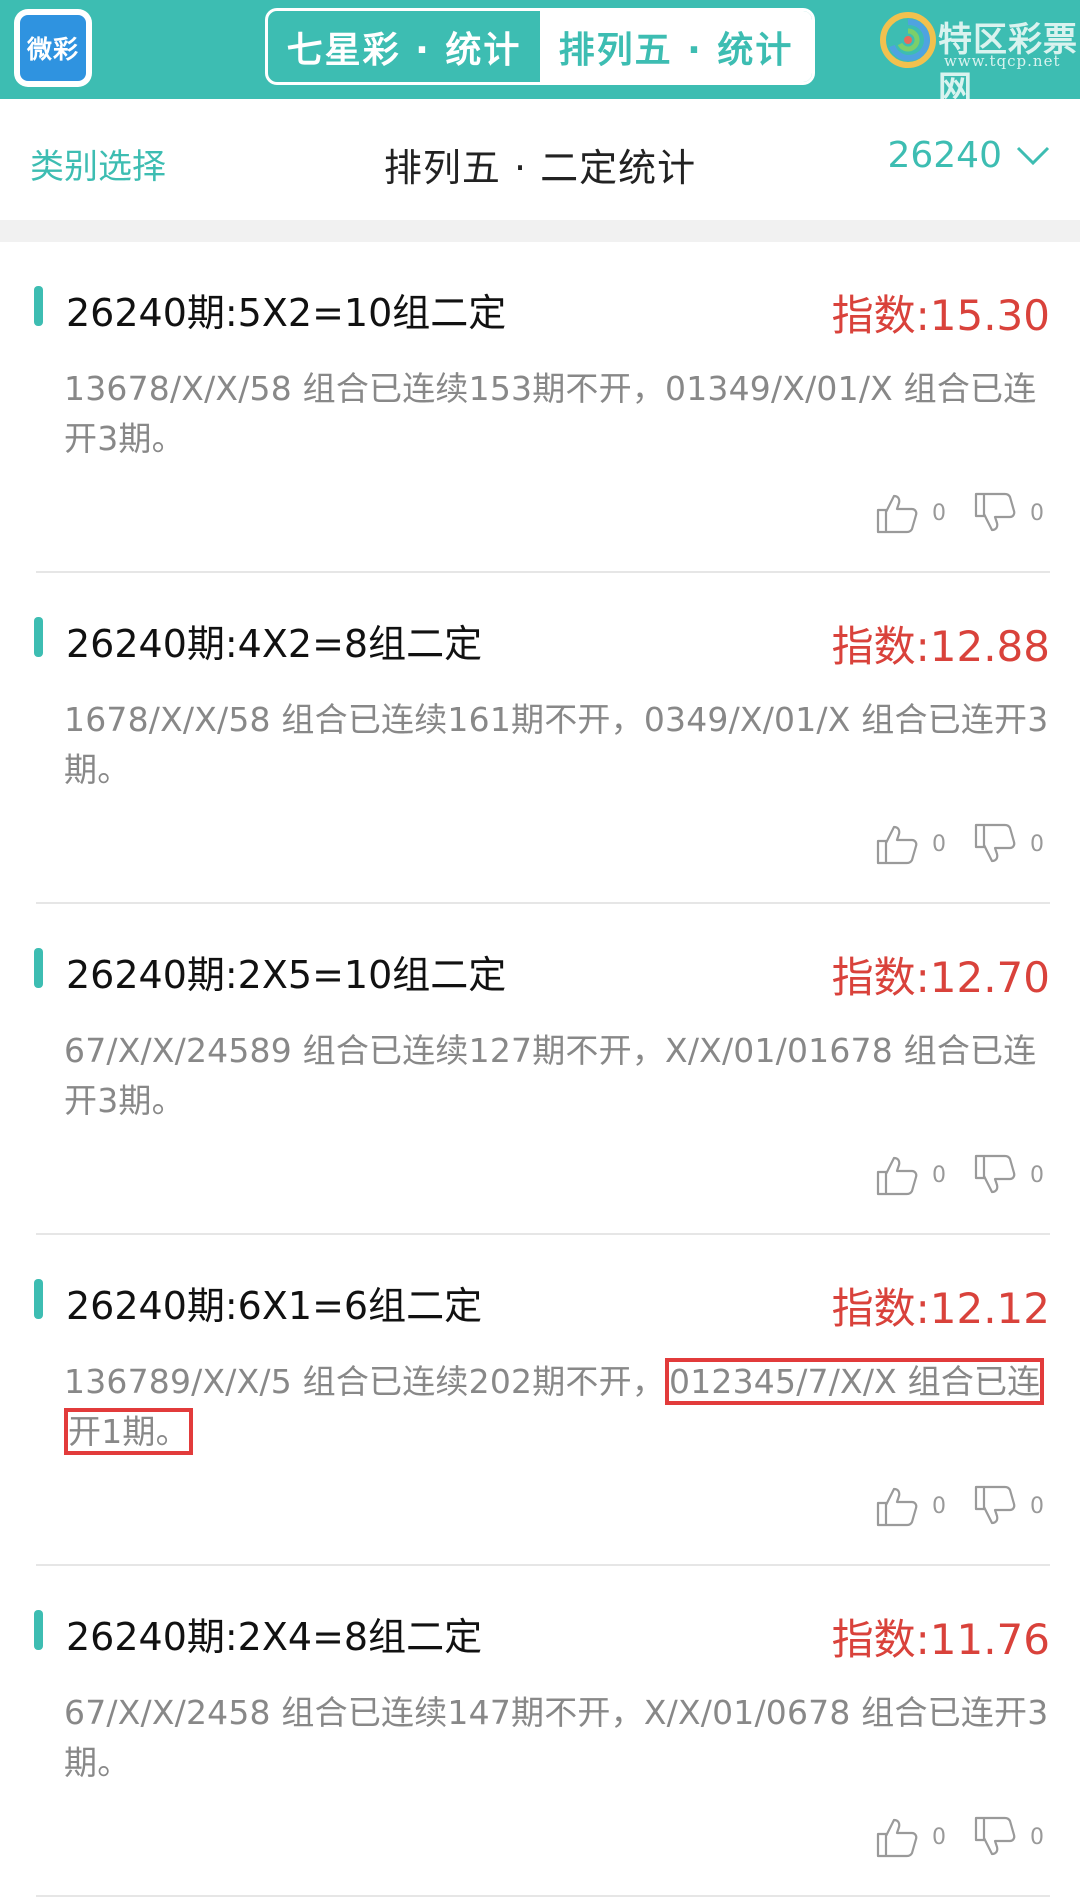  I want to click on period-dropdown: 26240, so click(968, 155).